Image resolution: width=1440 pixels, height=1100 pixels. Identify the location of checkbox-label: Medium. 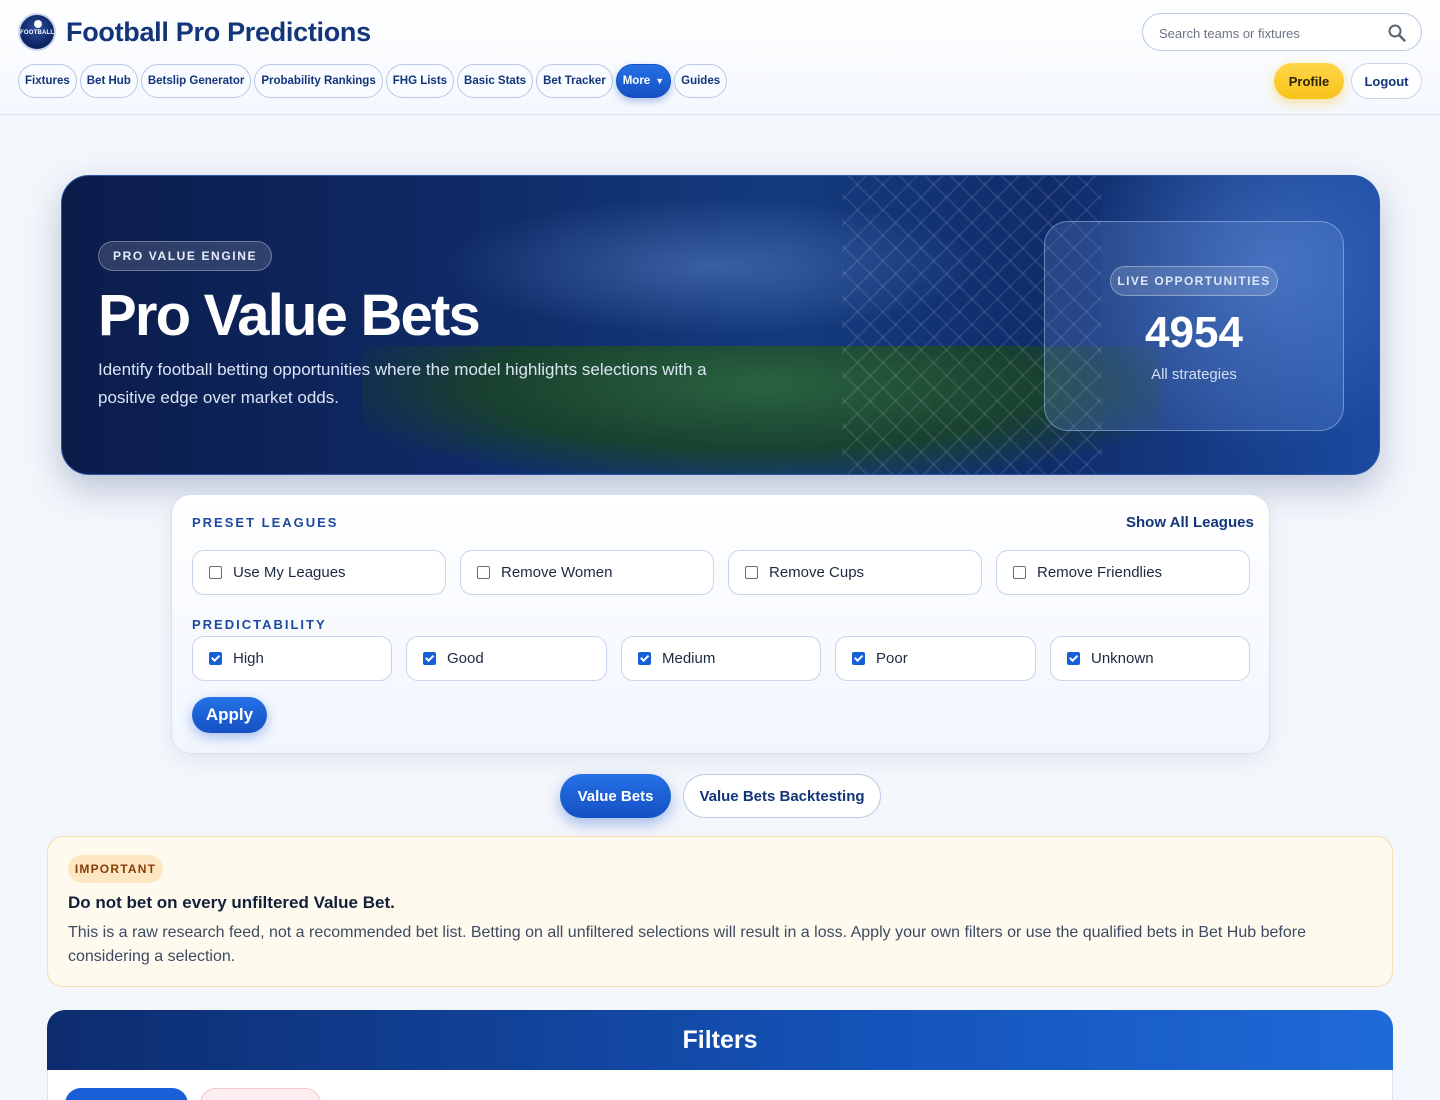
(689, 658).